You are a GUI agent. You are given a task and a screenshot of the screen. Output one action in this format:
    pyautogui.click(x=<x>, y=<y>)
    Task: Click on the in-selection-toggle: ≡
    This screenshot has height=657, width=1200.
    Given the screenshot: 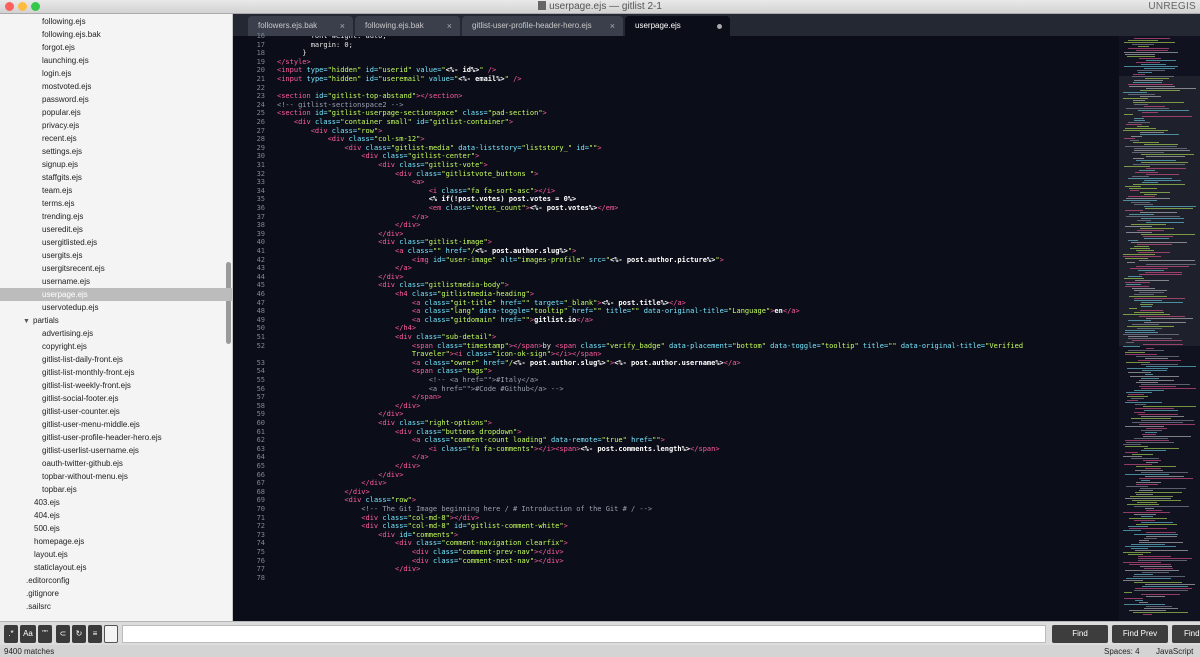 What is the action you would take?
    pyautogui.click(x=95, y=634)
    